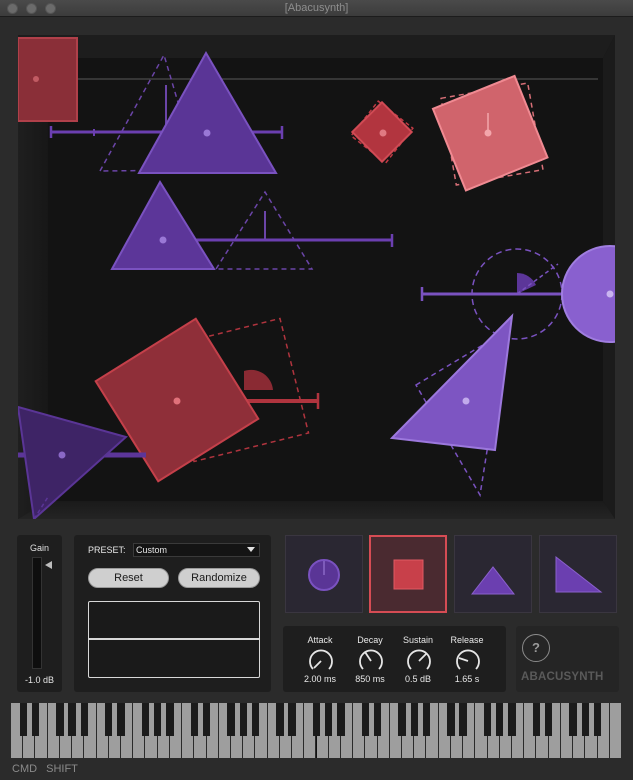  What do you see at coordinates (39, 680) in the screenshot?
I see `gain-value: -1.0 dB` at bounding box center [39, 680].